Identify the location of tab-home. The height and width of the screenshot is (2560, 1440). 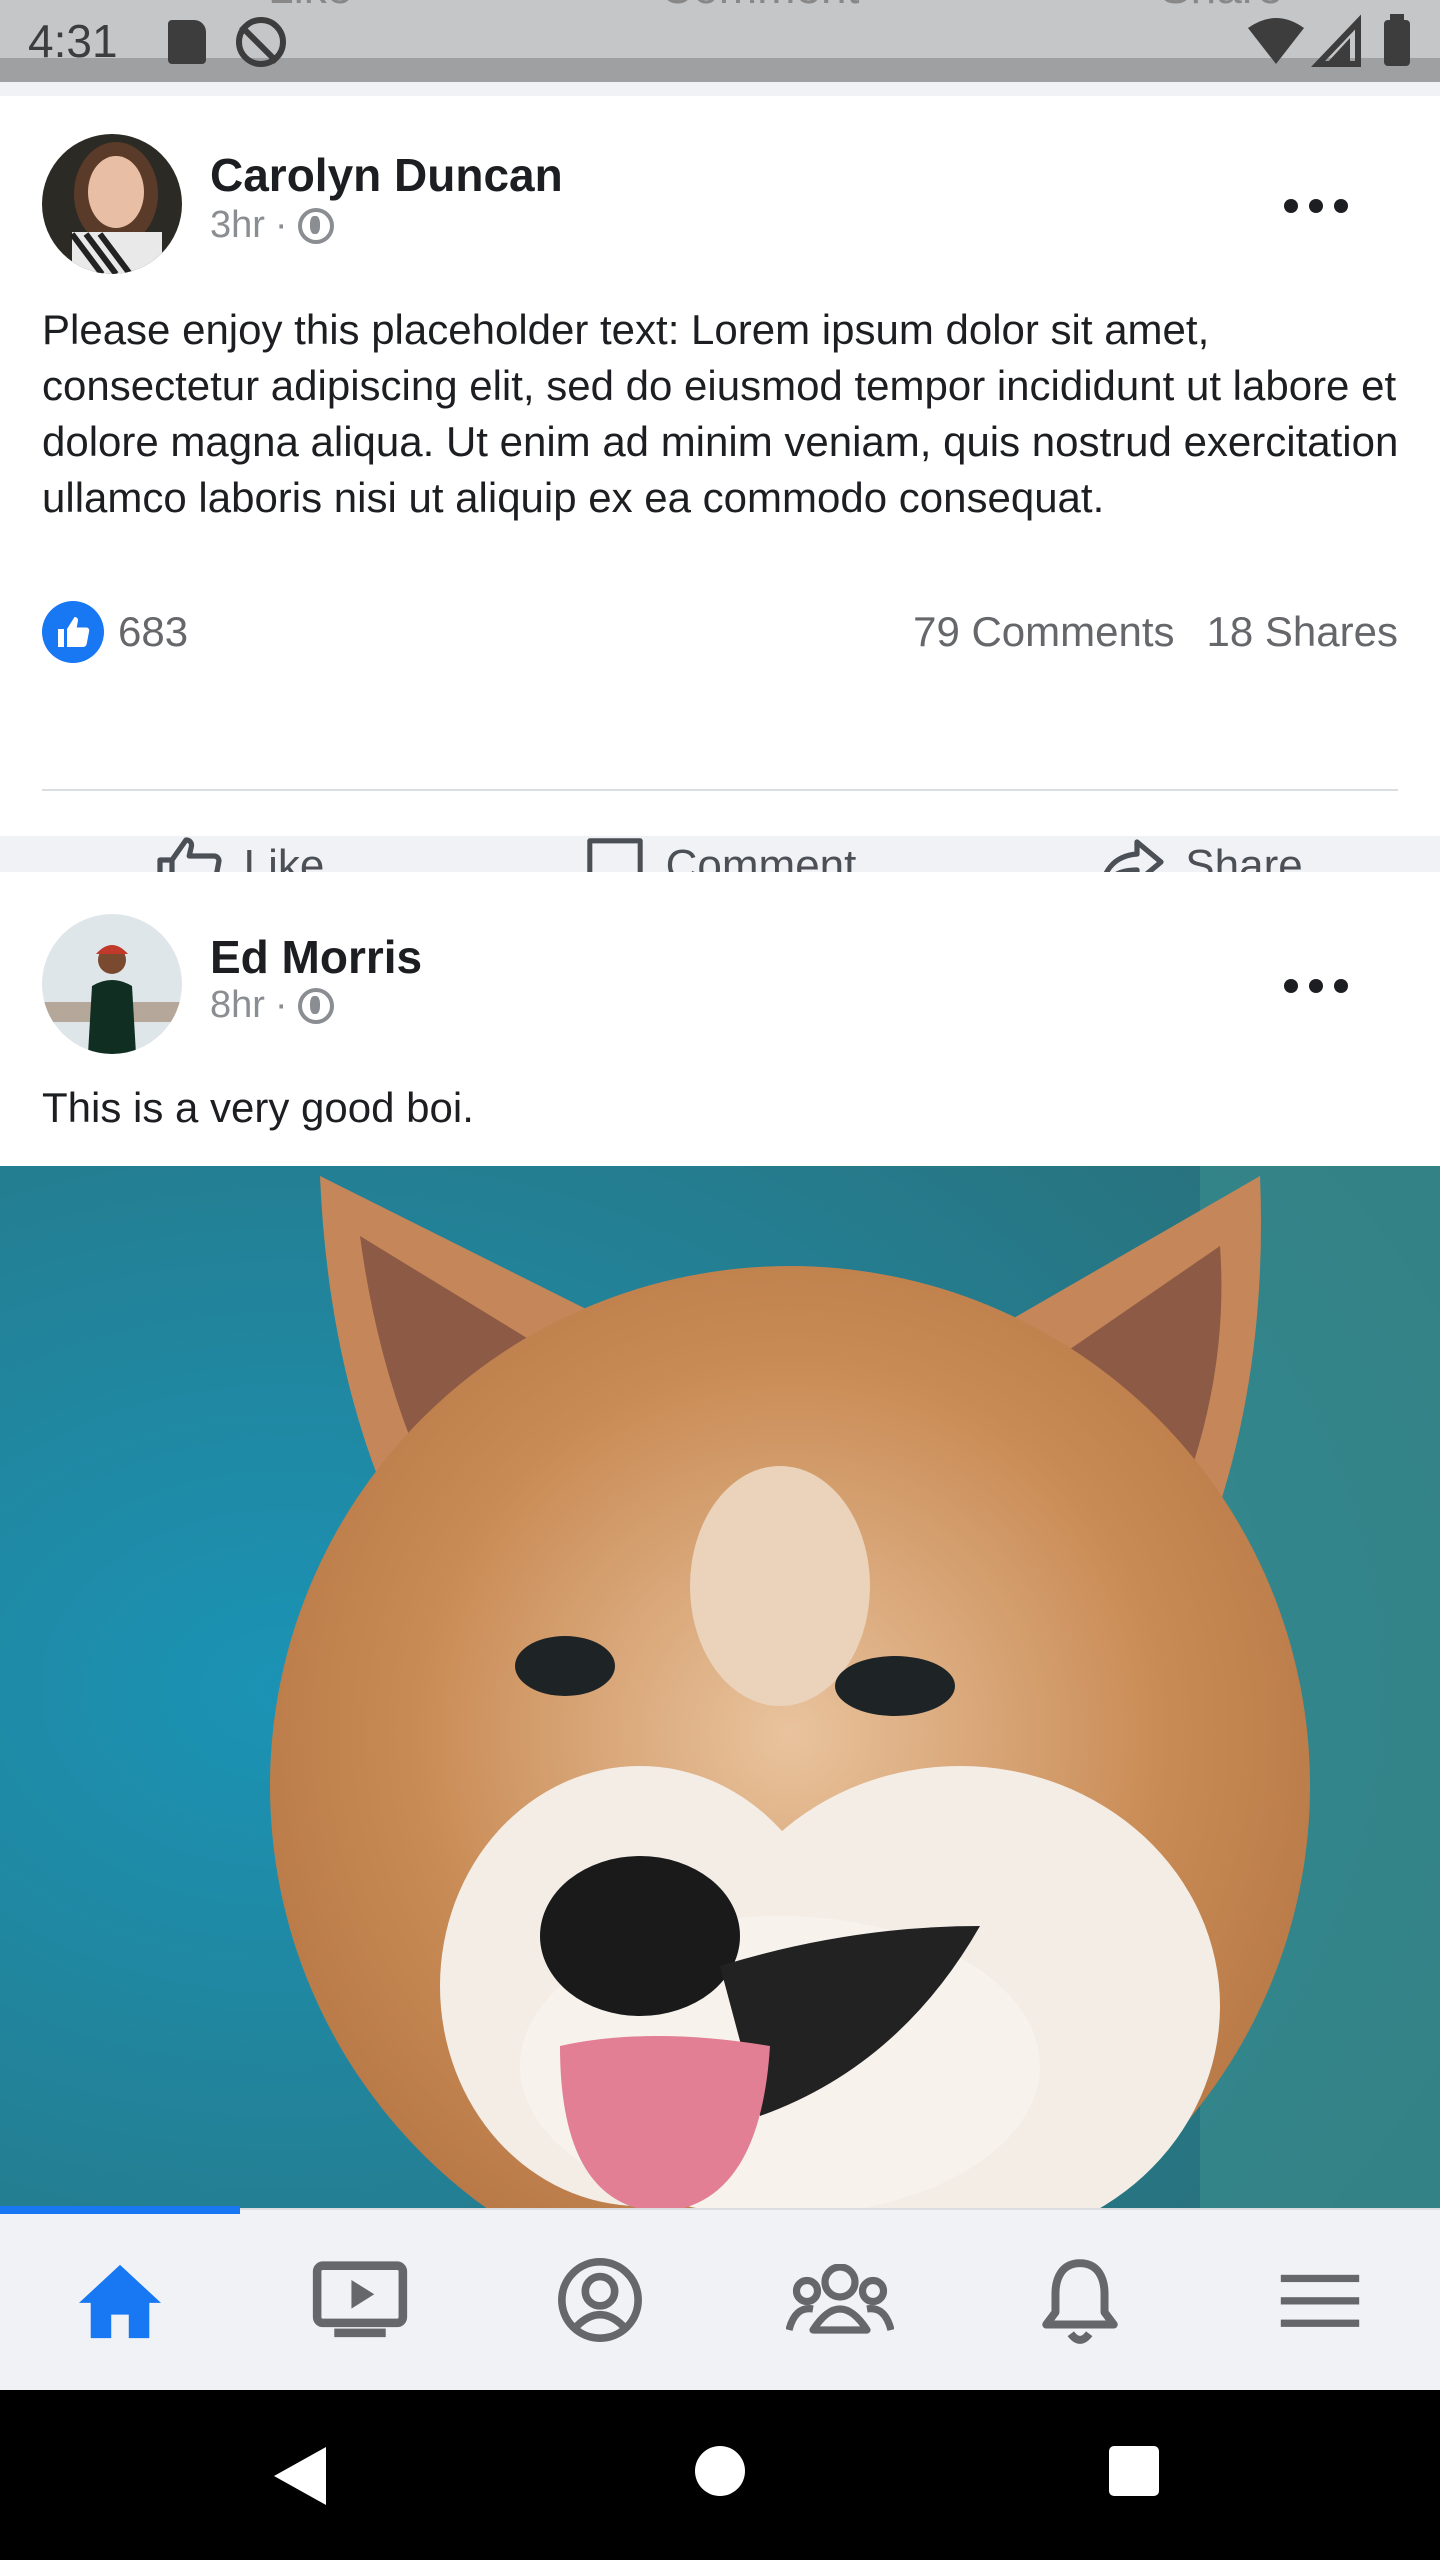
(120, 2300).